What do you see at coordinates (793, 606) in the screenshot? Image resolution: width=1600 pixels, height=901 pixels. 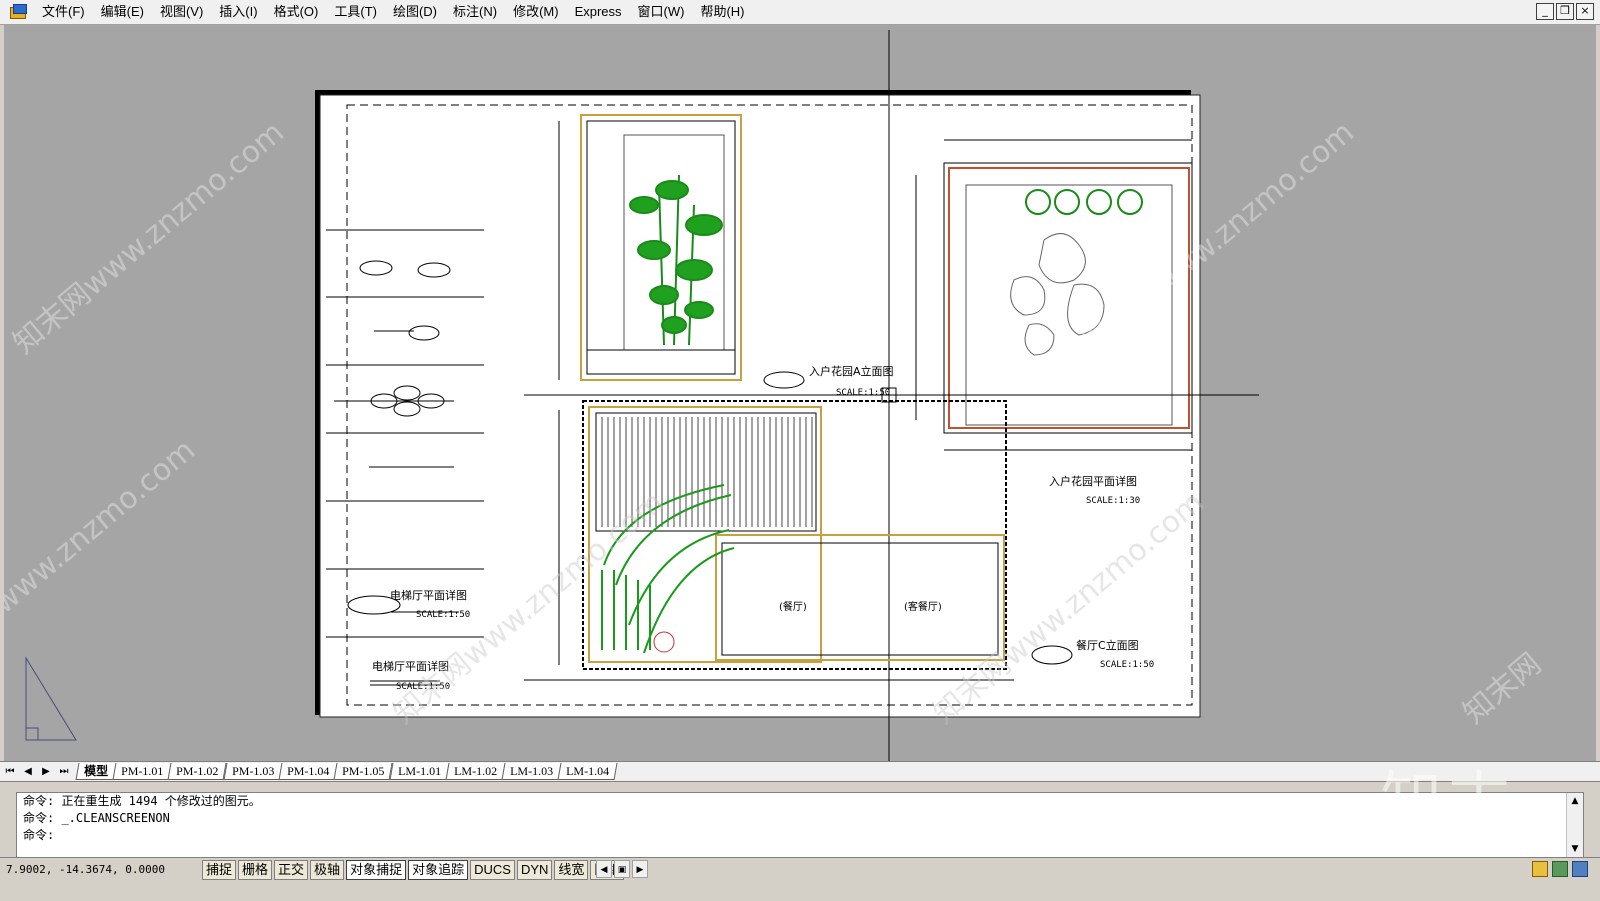 I see `room-dining: (餐厅)` at bounding box center [793, 606].